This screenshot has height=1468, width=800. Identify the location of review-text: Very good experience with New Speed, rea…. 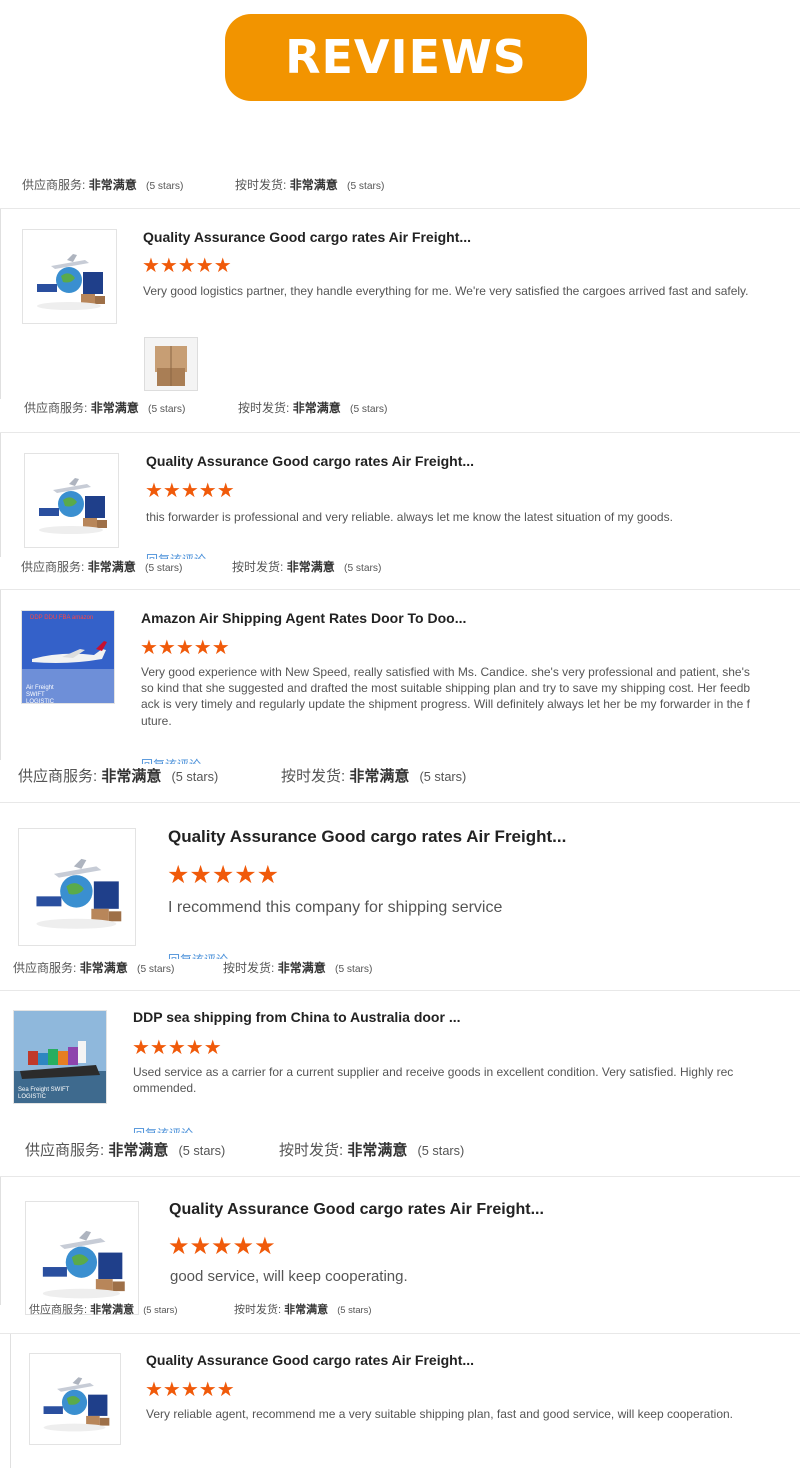
(446, 696).